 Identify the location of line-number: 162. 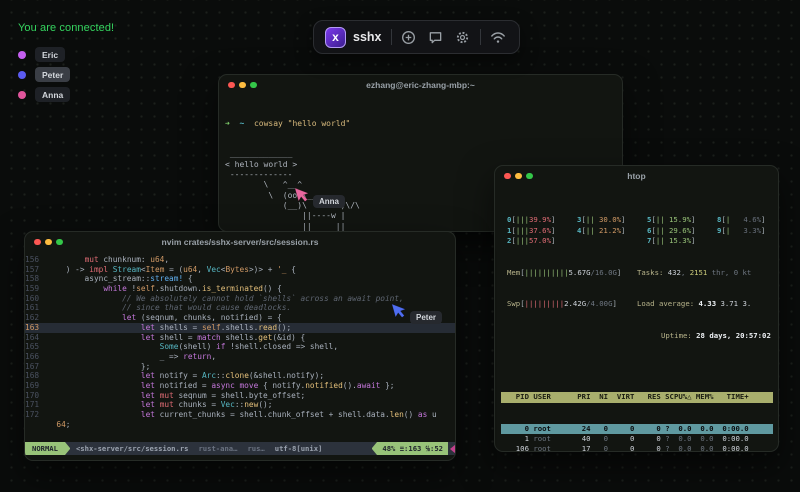
(32, 318).